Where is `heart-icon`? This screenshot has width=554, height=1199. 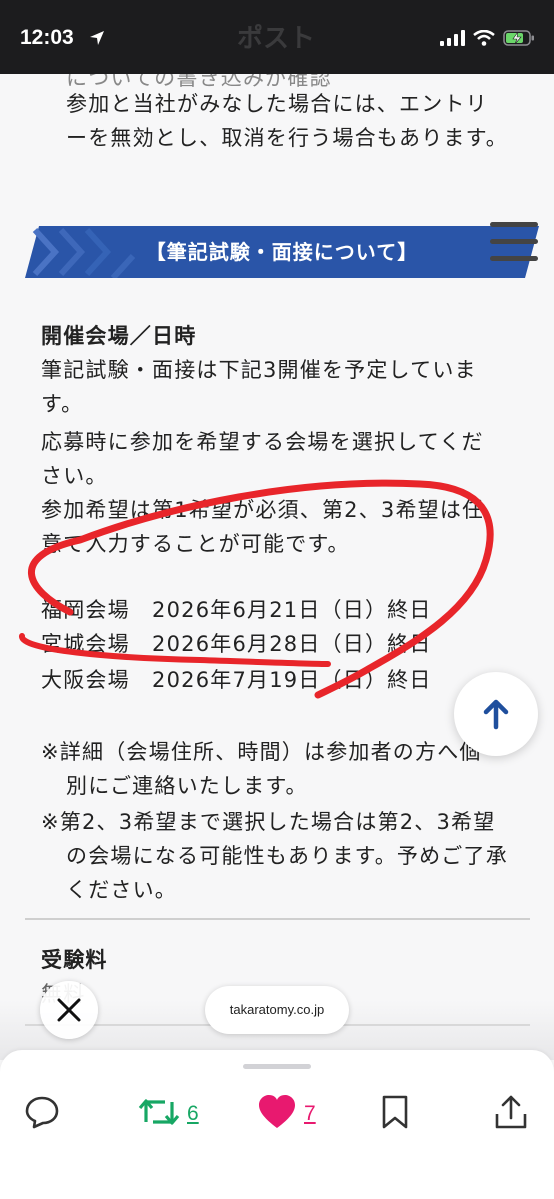
heart-icon is located at coordinates (277, 1112).